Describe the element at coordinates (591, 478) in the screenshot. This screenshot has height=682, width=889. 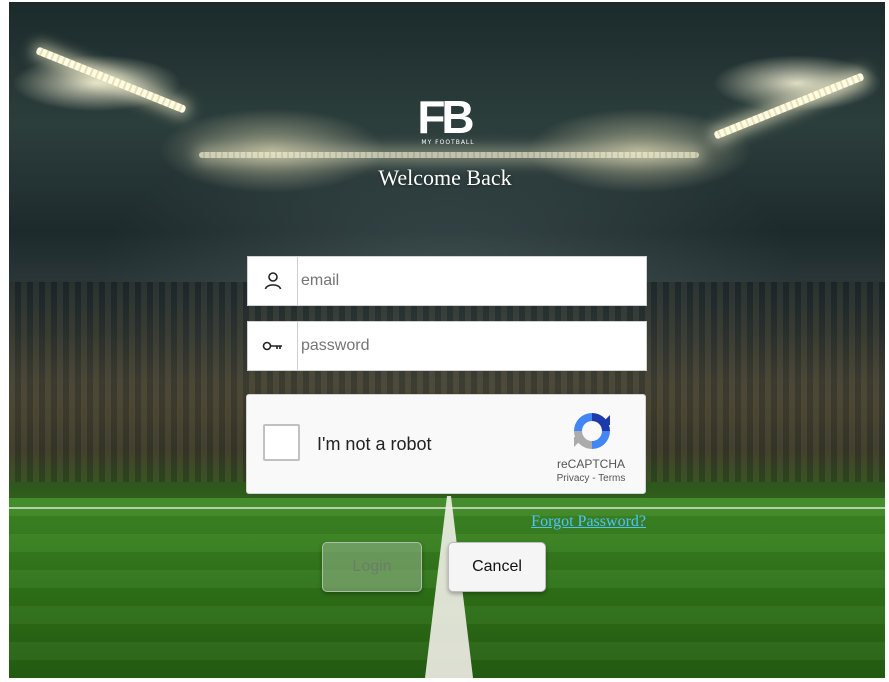
I see `recaptcha-links: Privacy - Terms` at that location.